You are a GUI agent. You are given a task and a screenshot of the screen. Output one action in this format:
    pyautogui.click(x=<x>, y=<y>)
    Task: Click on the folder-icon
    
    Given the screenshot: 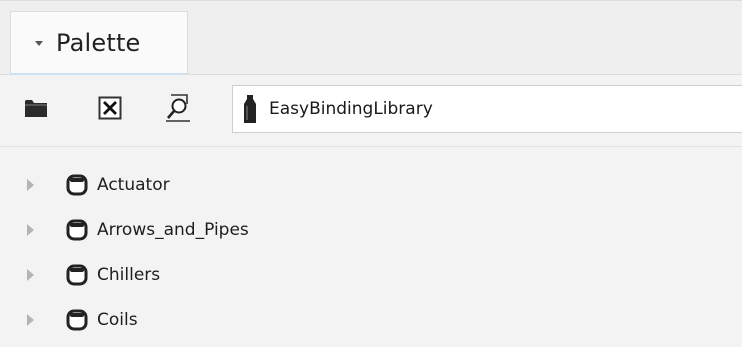 What is the action you would take?
    pyautogui.click(x=36, y=108)
    